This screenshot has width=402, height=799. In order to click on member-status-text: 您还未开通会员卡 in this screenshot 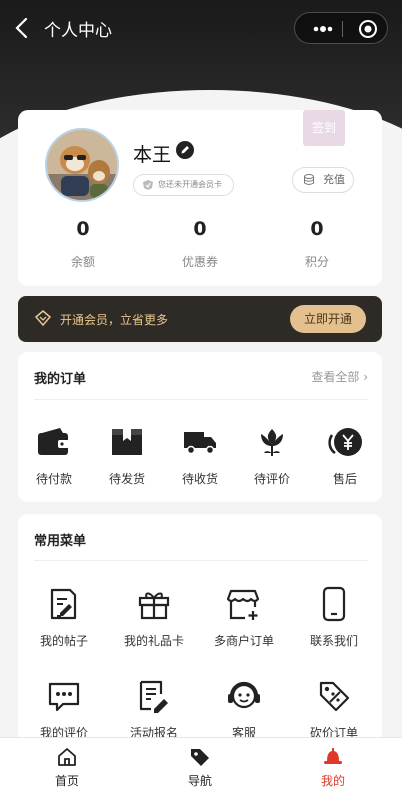, I will do `click(190, 184)`.